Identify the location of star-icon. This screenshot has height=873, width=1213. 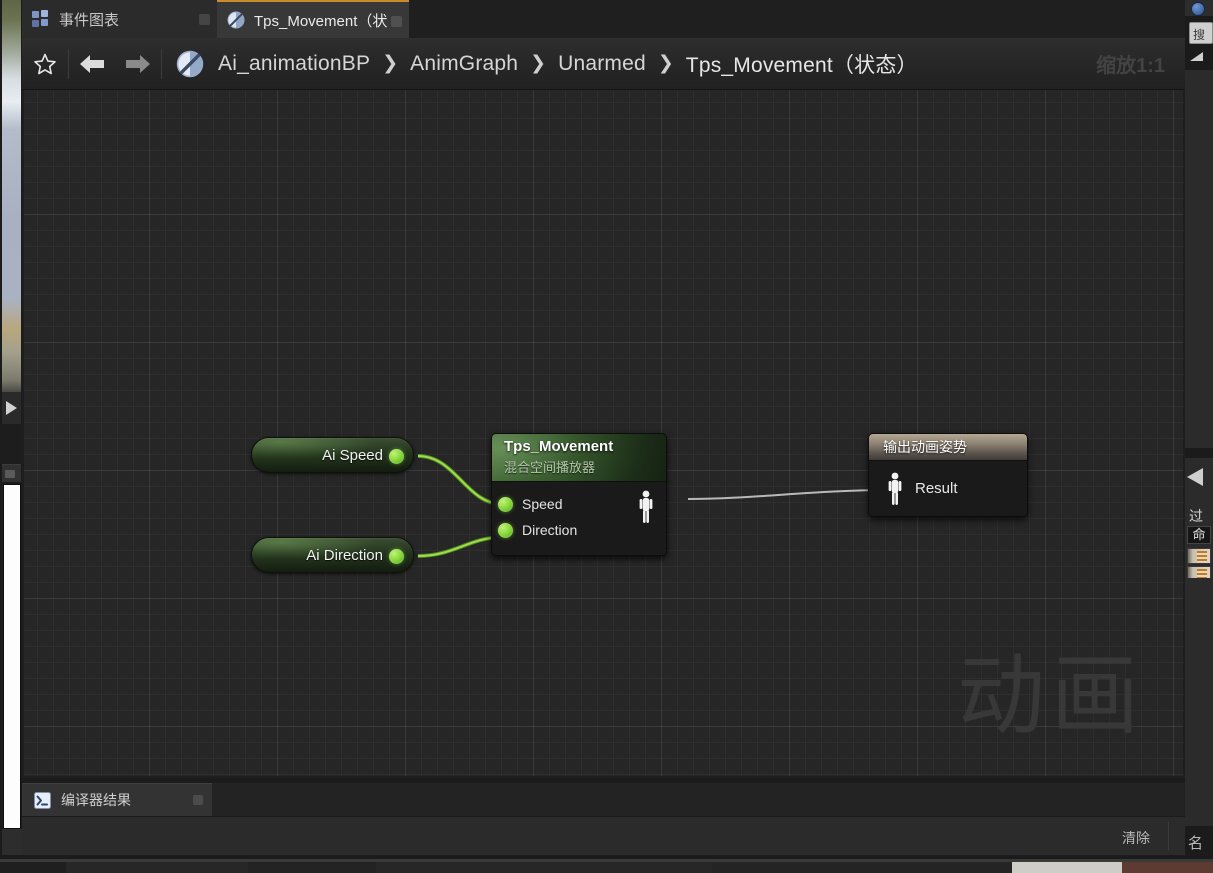
(45, 63).